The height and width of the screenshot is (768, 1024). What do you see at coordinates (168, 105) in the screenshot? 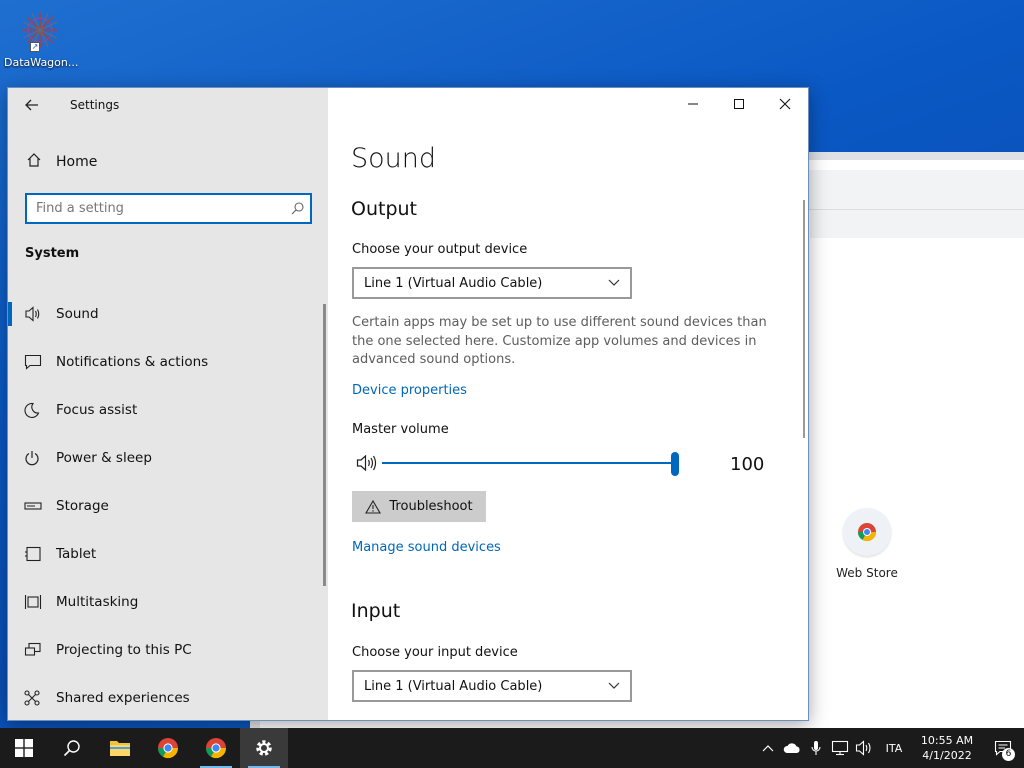
I see `title-bar: Settings` at bounding box center [168, 105].